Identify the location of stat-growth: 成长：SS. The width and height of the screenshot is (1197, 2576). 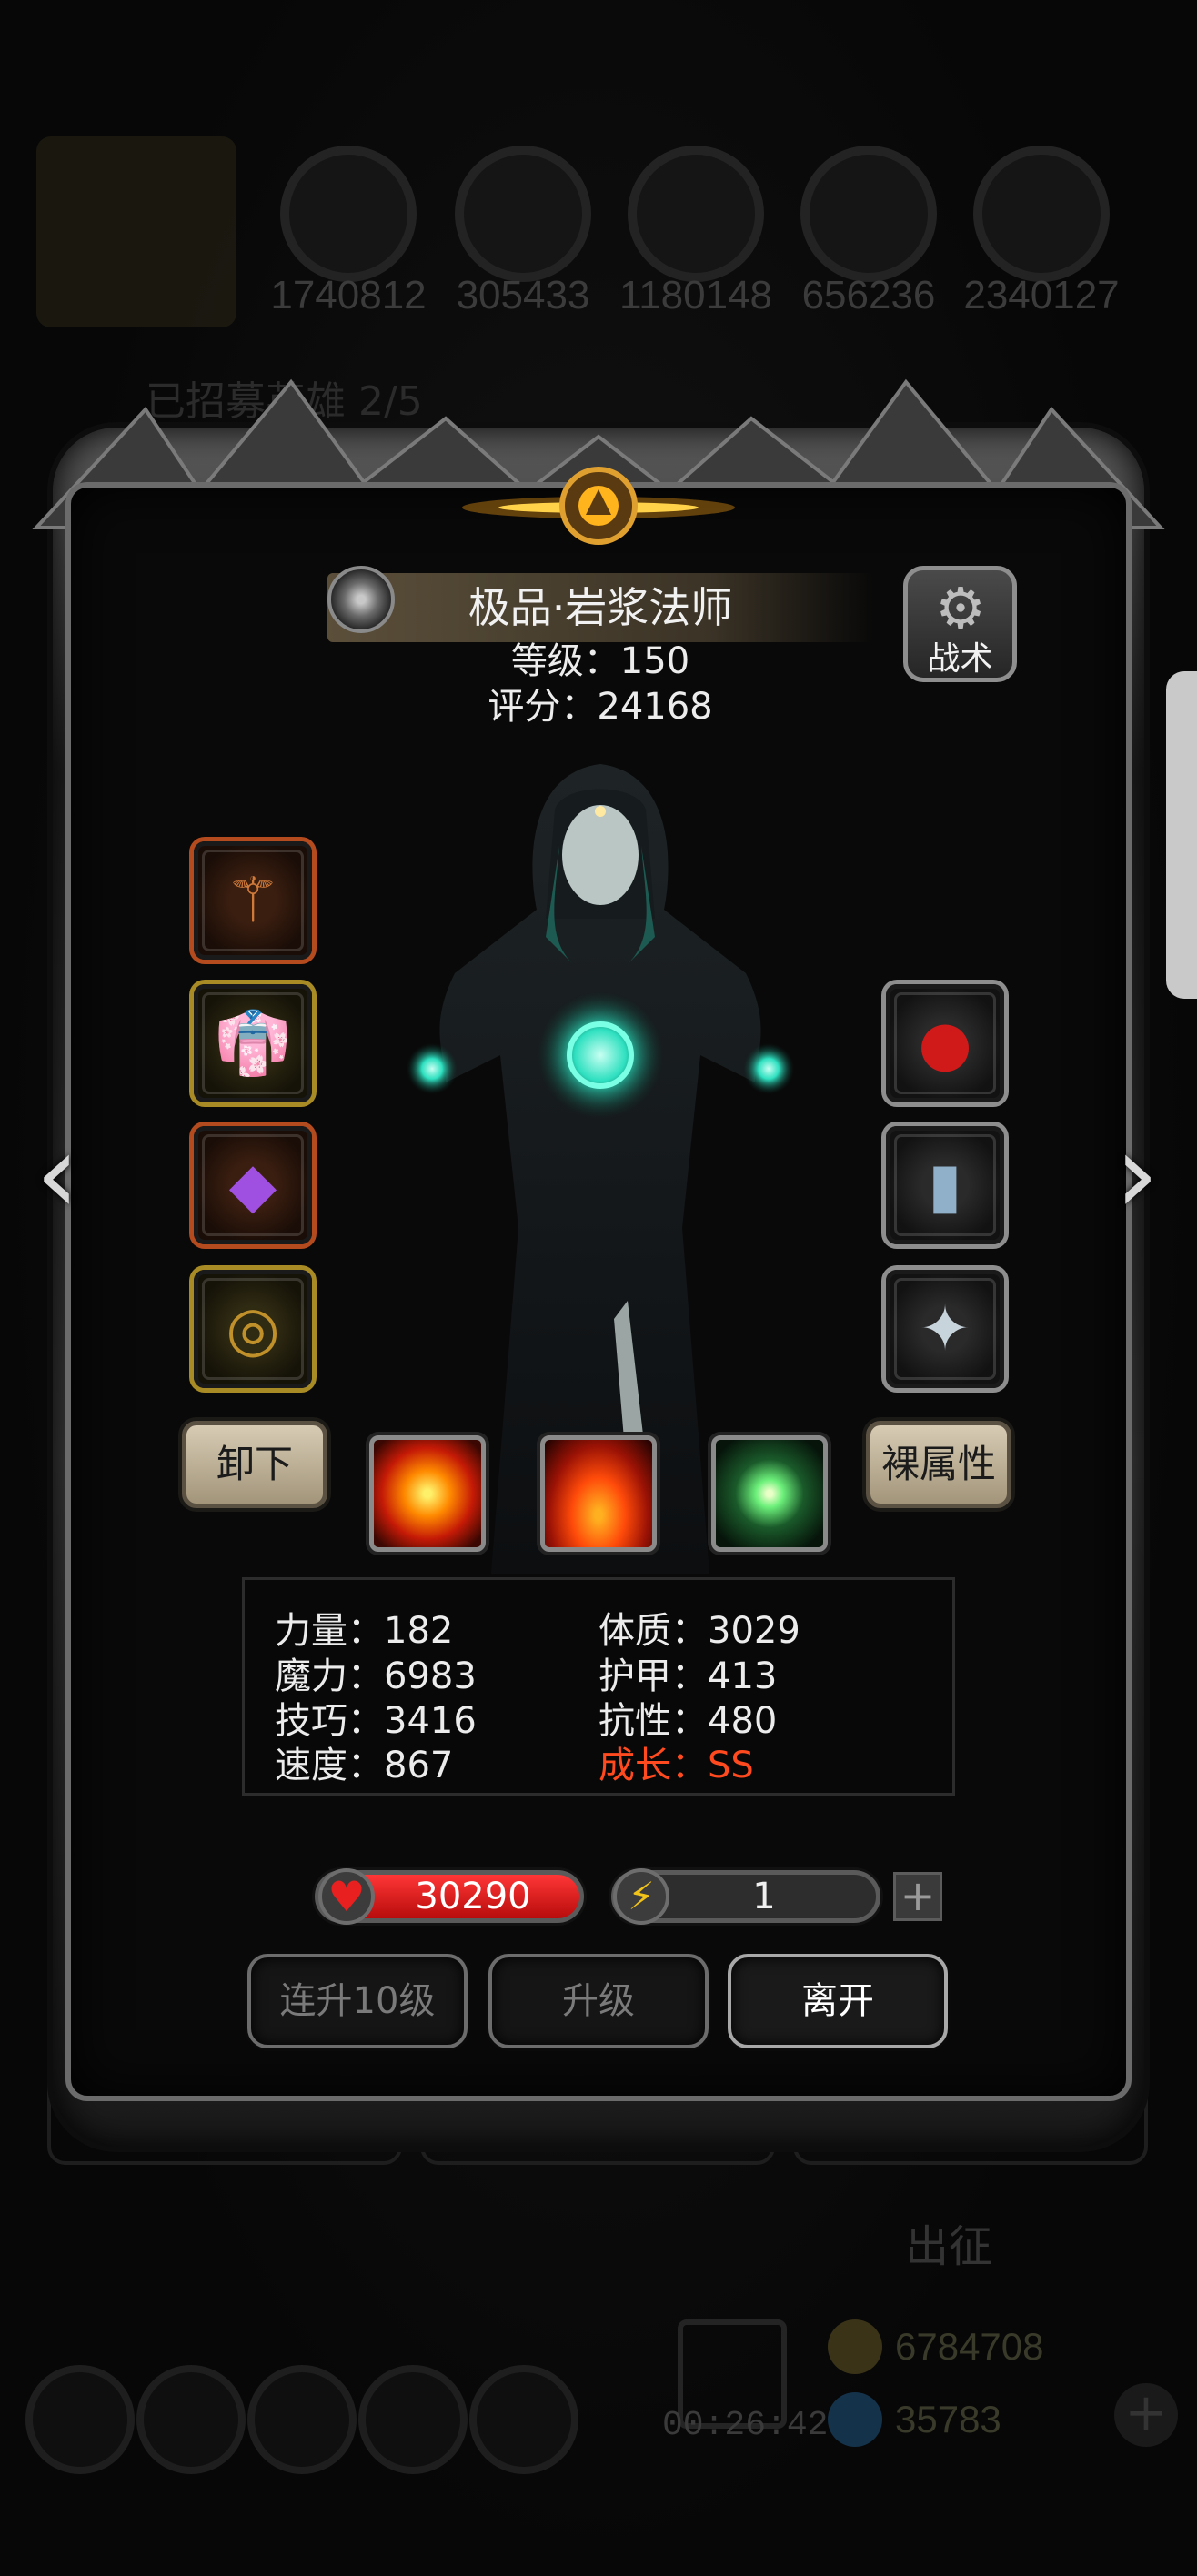
(676, 1765).